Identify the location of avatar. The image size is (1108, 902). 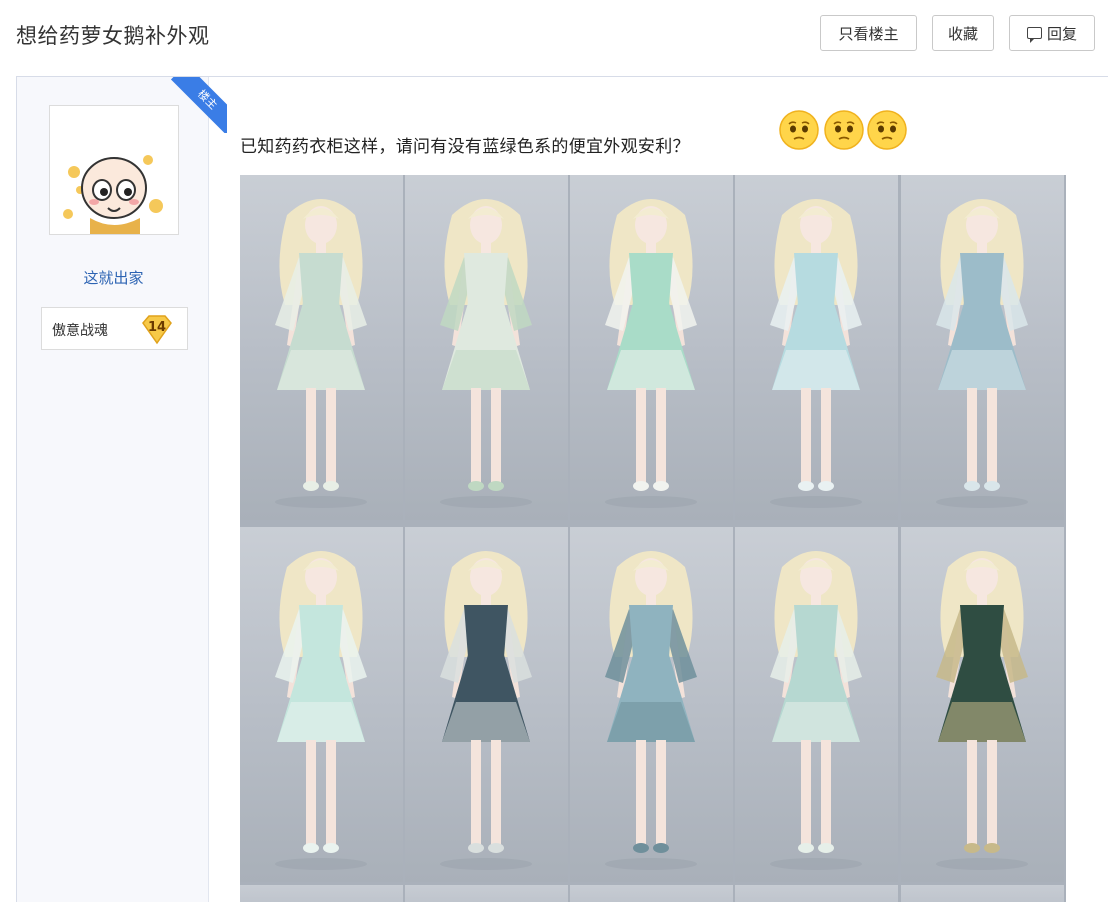
(114, 170).